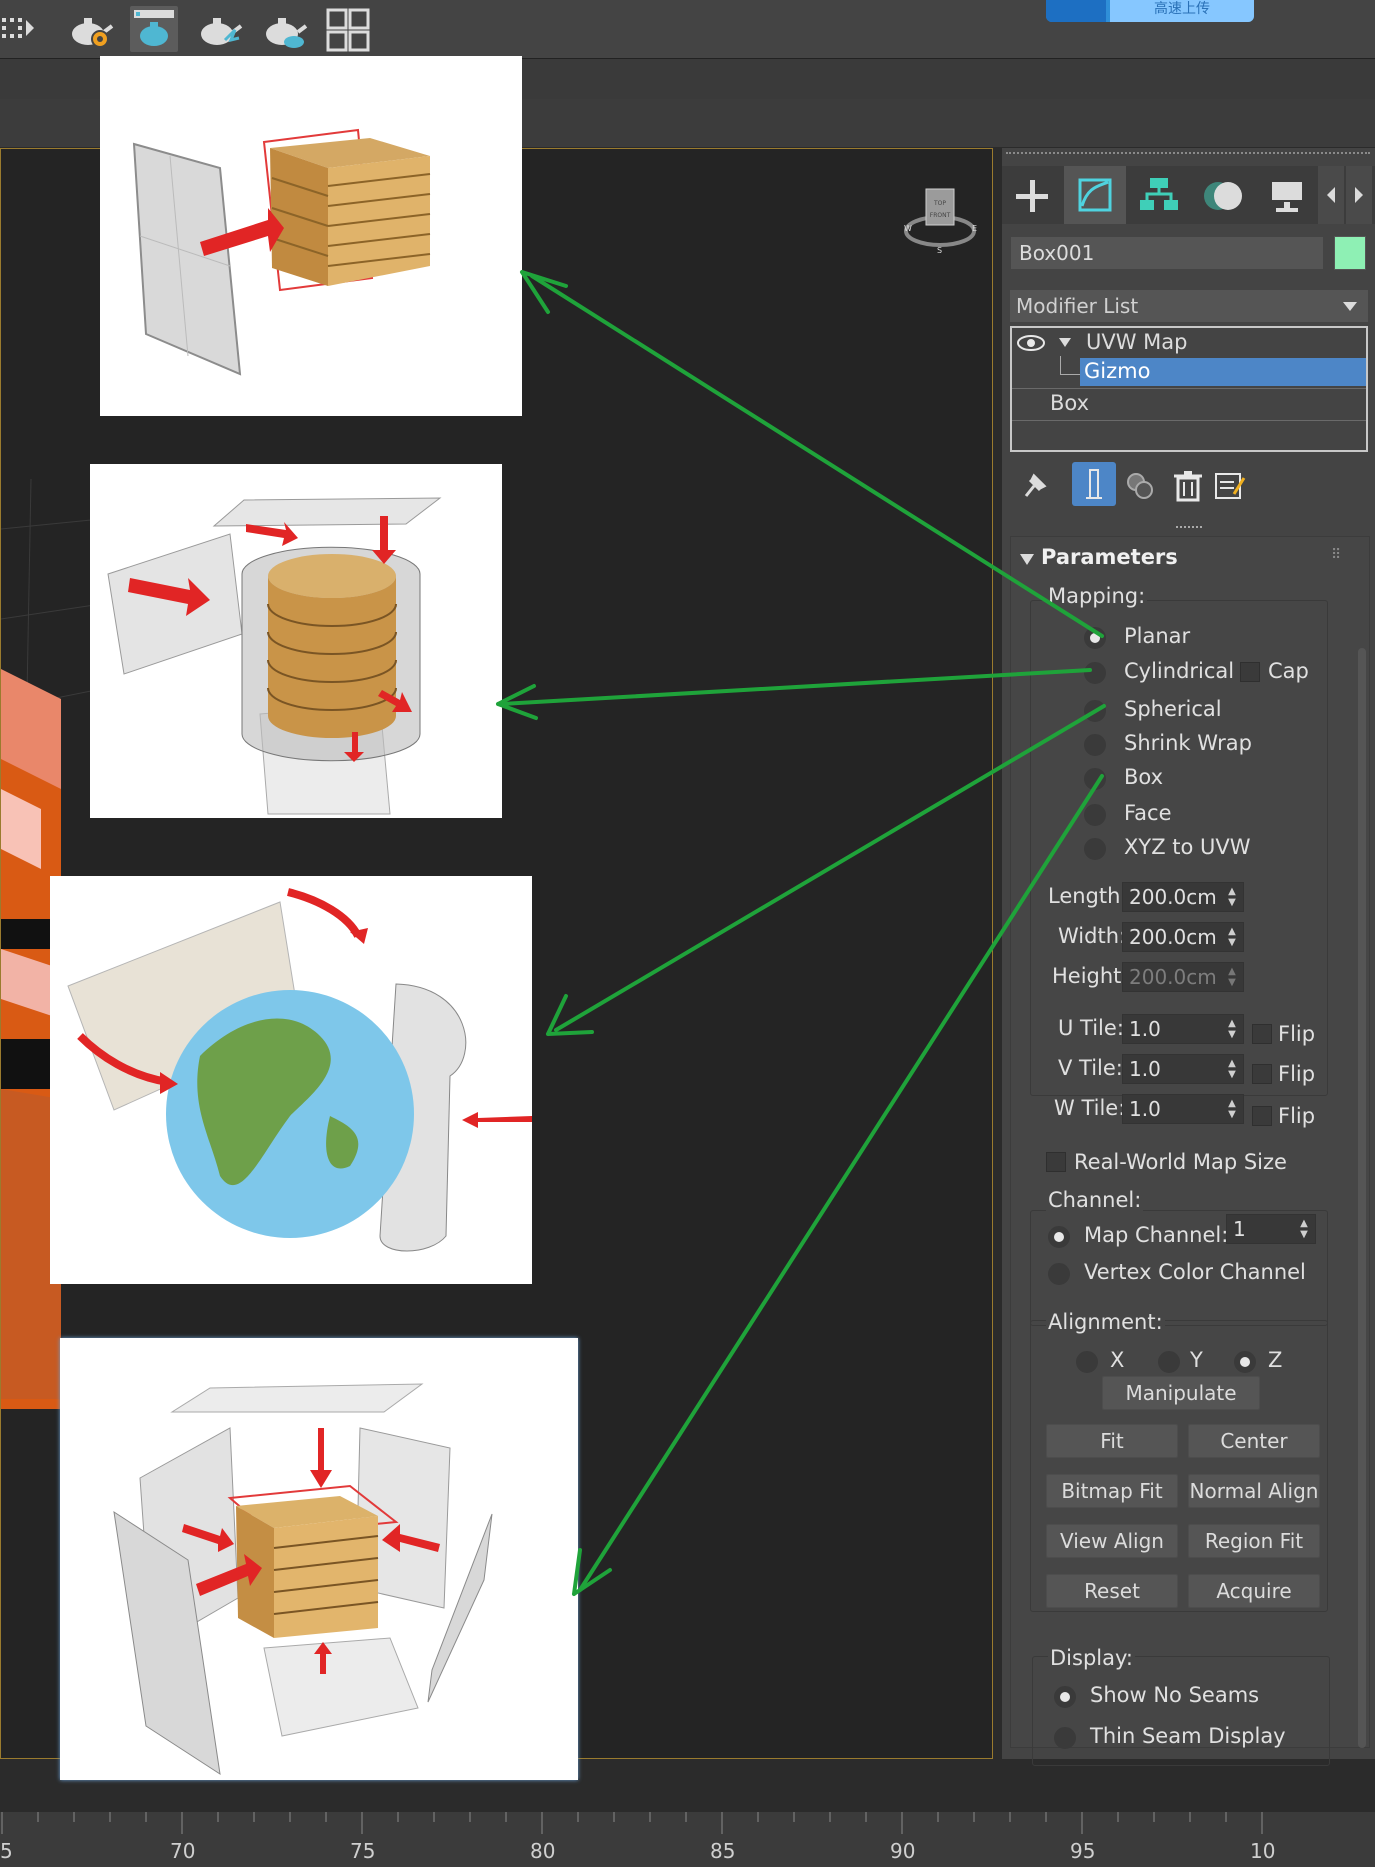  What do you see at coordinates (1187, 847) in the screenshot?
I see `mapping-option-xyz-to-uvw: XYZ to UVW` at bounding box center [1187, 847].